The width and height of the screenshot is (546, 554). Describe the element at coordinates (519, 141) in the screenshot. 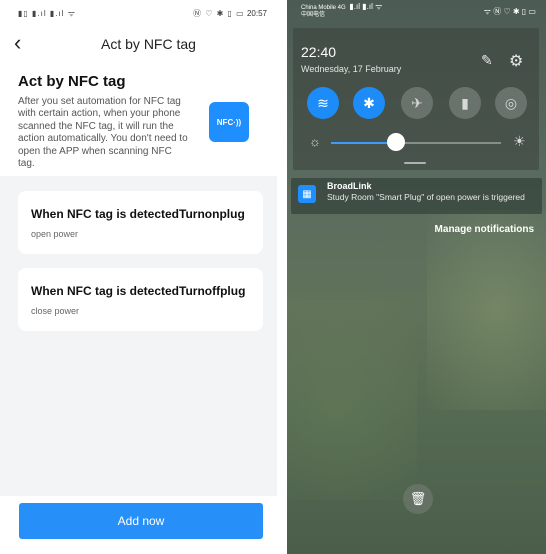

I see `brightness-high-icon: ☀` at that location.